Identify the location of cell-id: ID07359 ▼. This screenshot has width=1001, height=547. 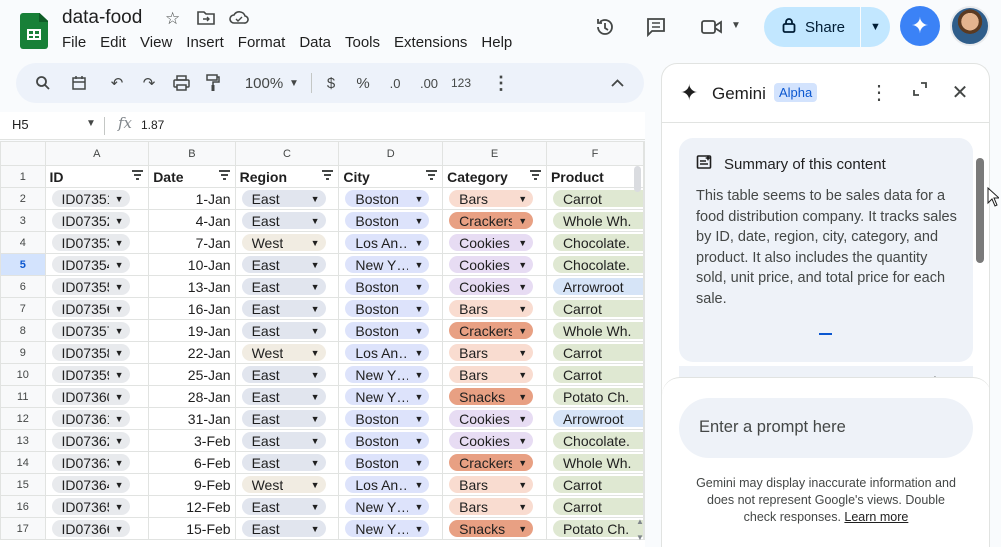
(97, 374).